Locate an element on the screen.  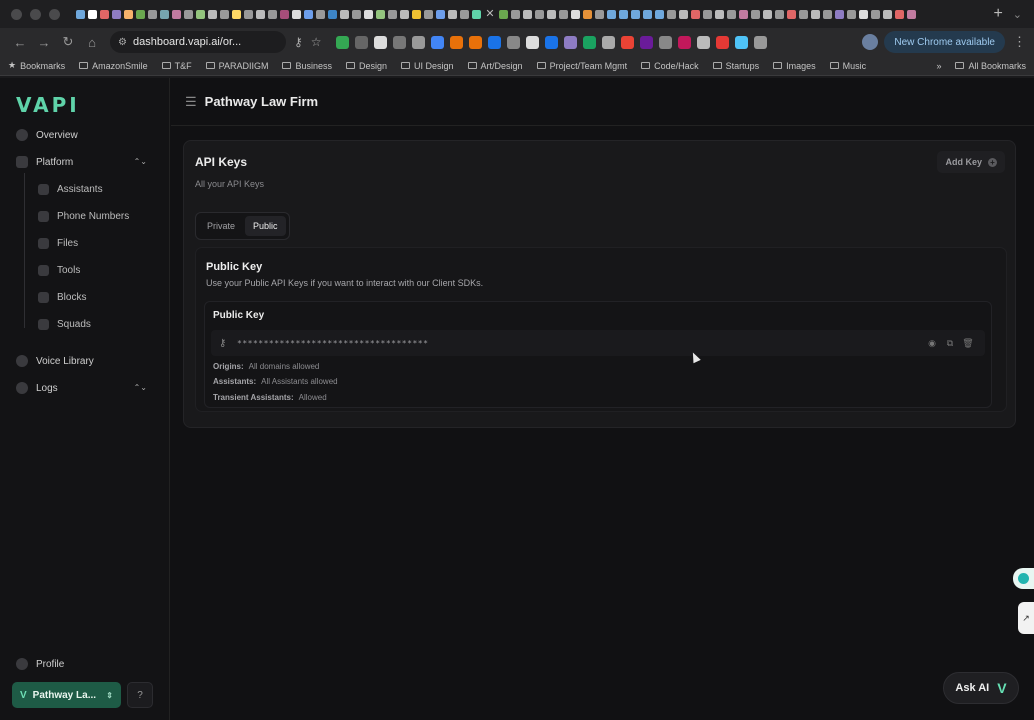
menu-icon: ☰ is located at coordinates (191, 102).